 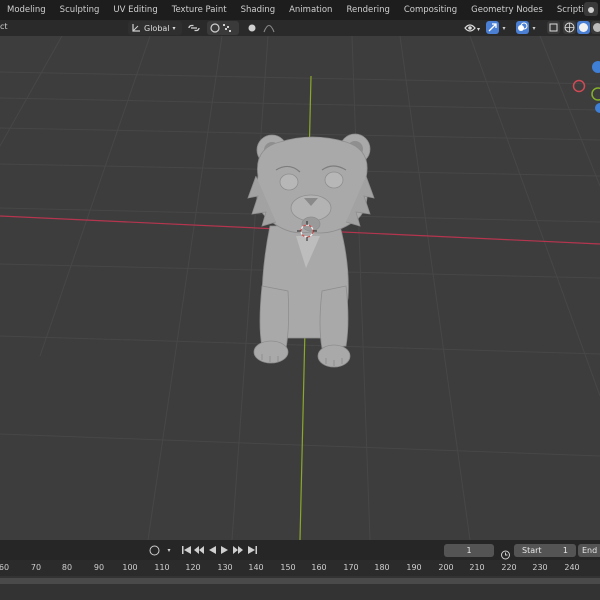 I want to click on ruler-tick: 190, so click(x=414, y=567).